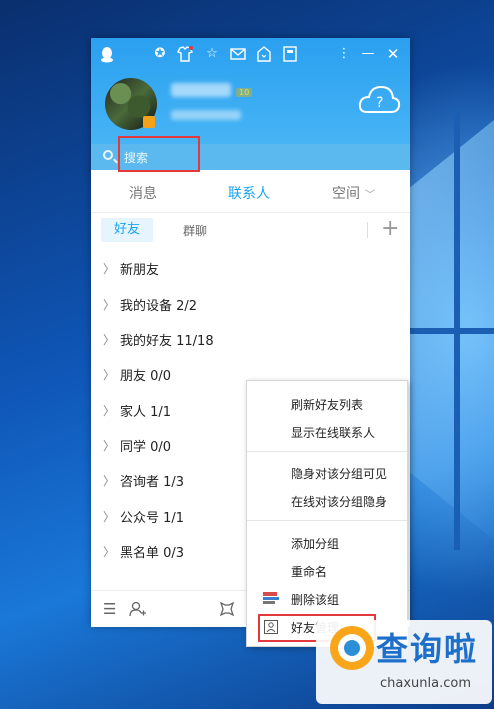 Image resolution: width=494 pixels, height=709 pixels. I want to click on signature-blurred, so click(206, 115).